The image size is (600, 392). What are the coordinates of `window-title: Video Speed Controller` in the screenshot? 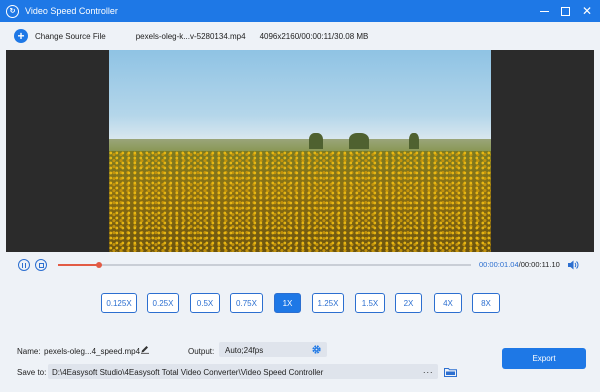 It's located at (71, 11).